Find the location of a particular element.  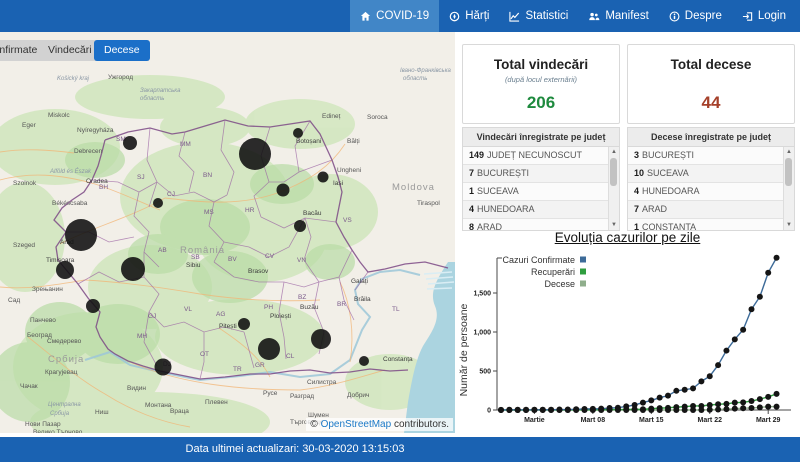

map-bubble-DB is located at coordinates (244, 324).